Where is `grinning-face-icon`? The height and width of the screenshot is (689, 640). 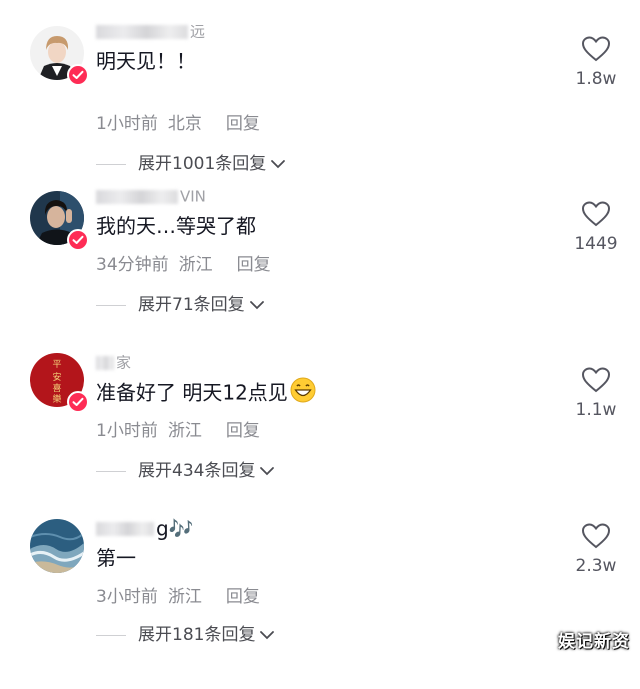 grinning-face-icon is located at coordinates (303, 394).